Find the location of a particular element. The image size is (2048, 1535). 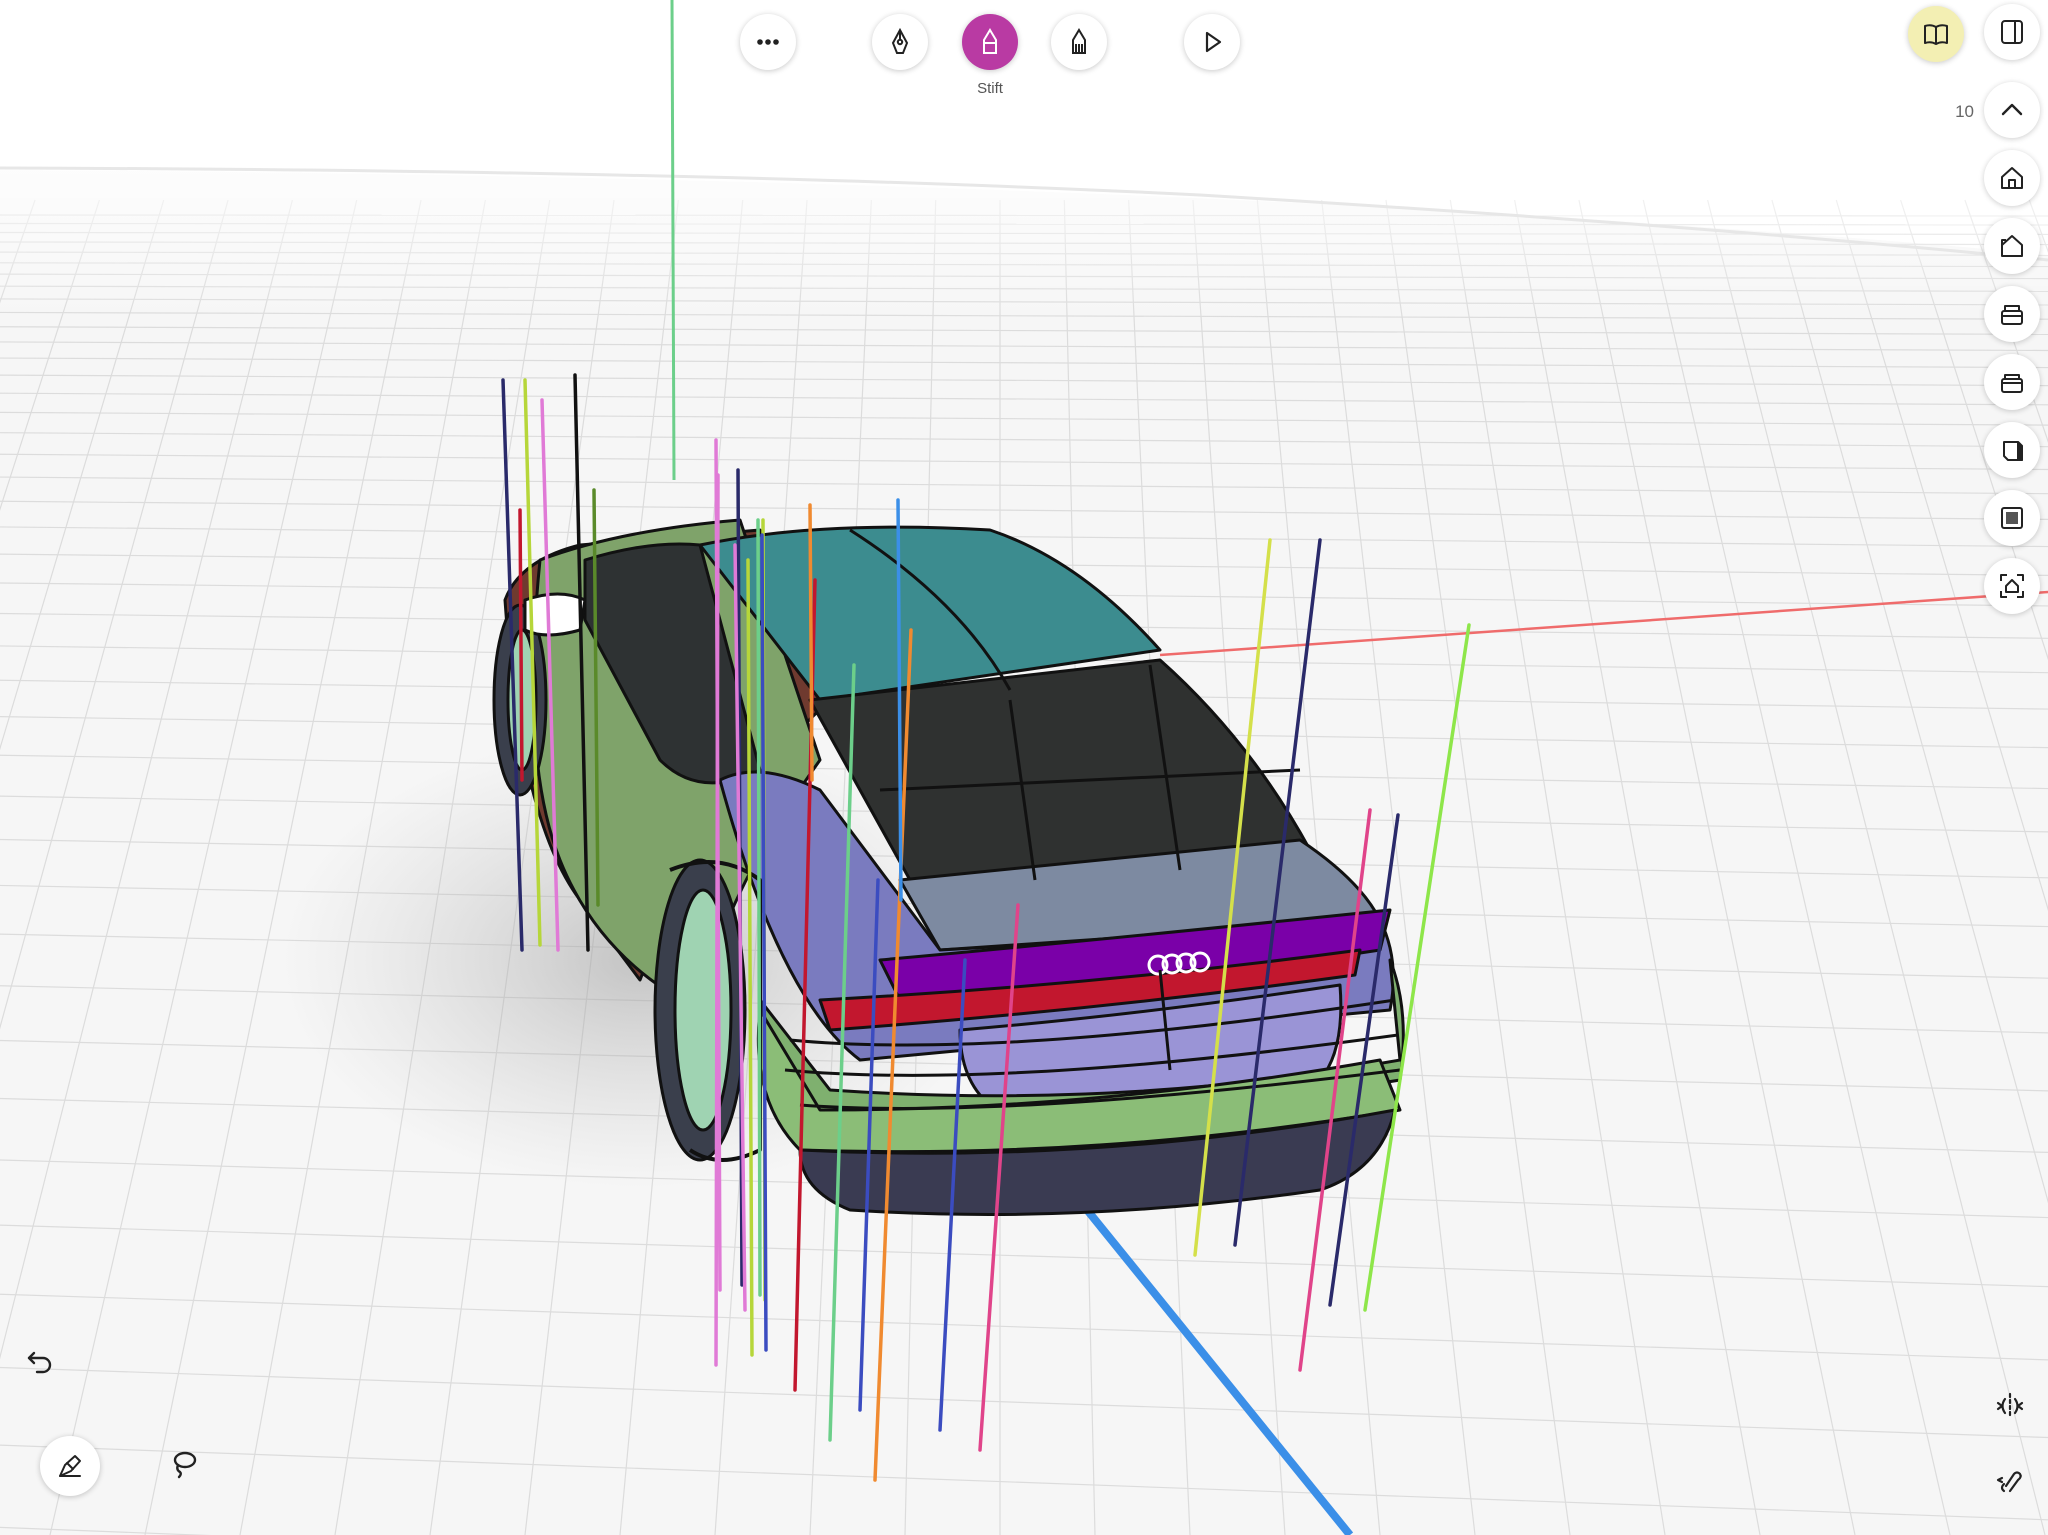

book-button is located at coordinates (1936, 34).